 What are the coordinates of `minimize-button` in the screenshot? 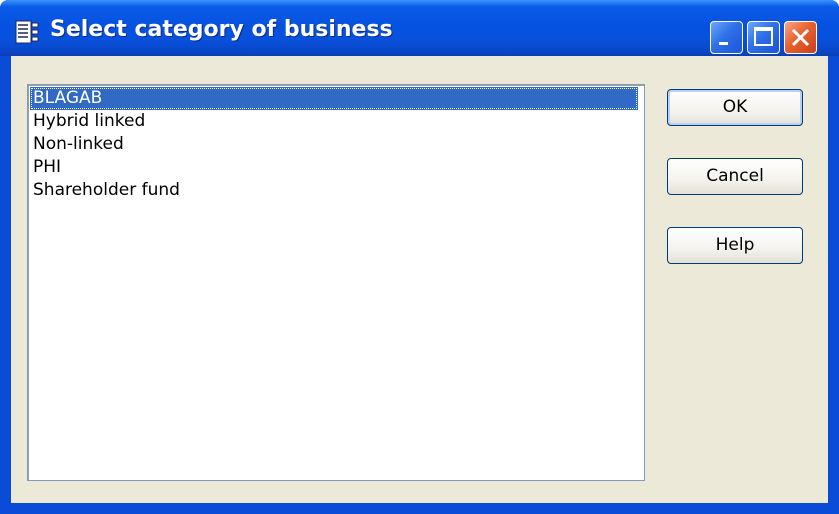 It's located at (726, 37).